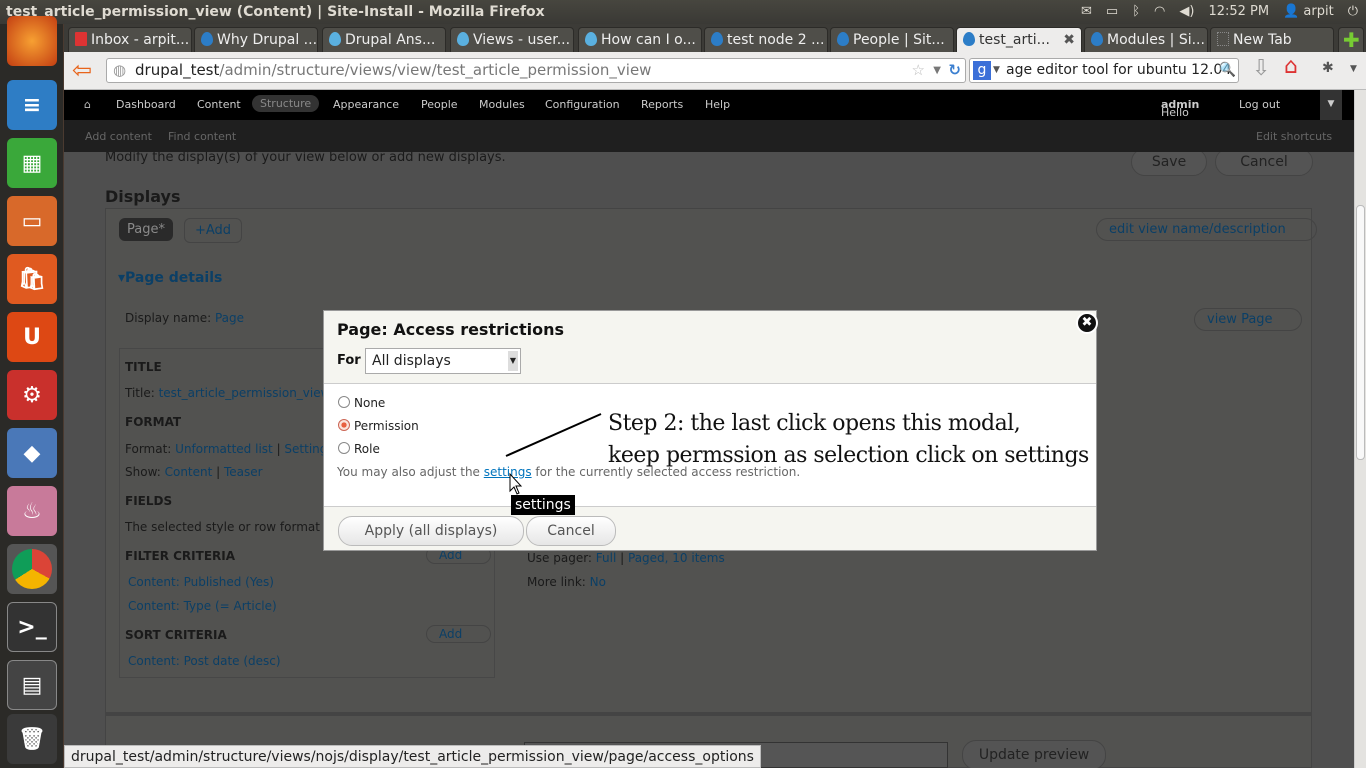 The height and width of the screenshot is (768, 1366). Describe the element at coordinates (1238, 12) in the screenshot. I see `clock: 12:52 PM` at that location.